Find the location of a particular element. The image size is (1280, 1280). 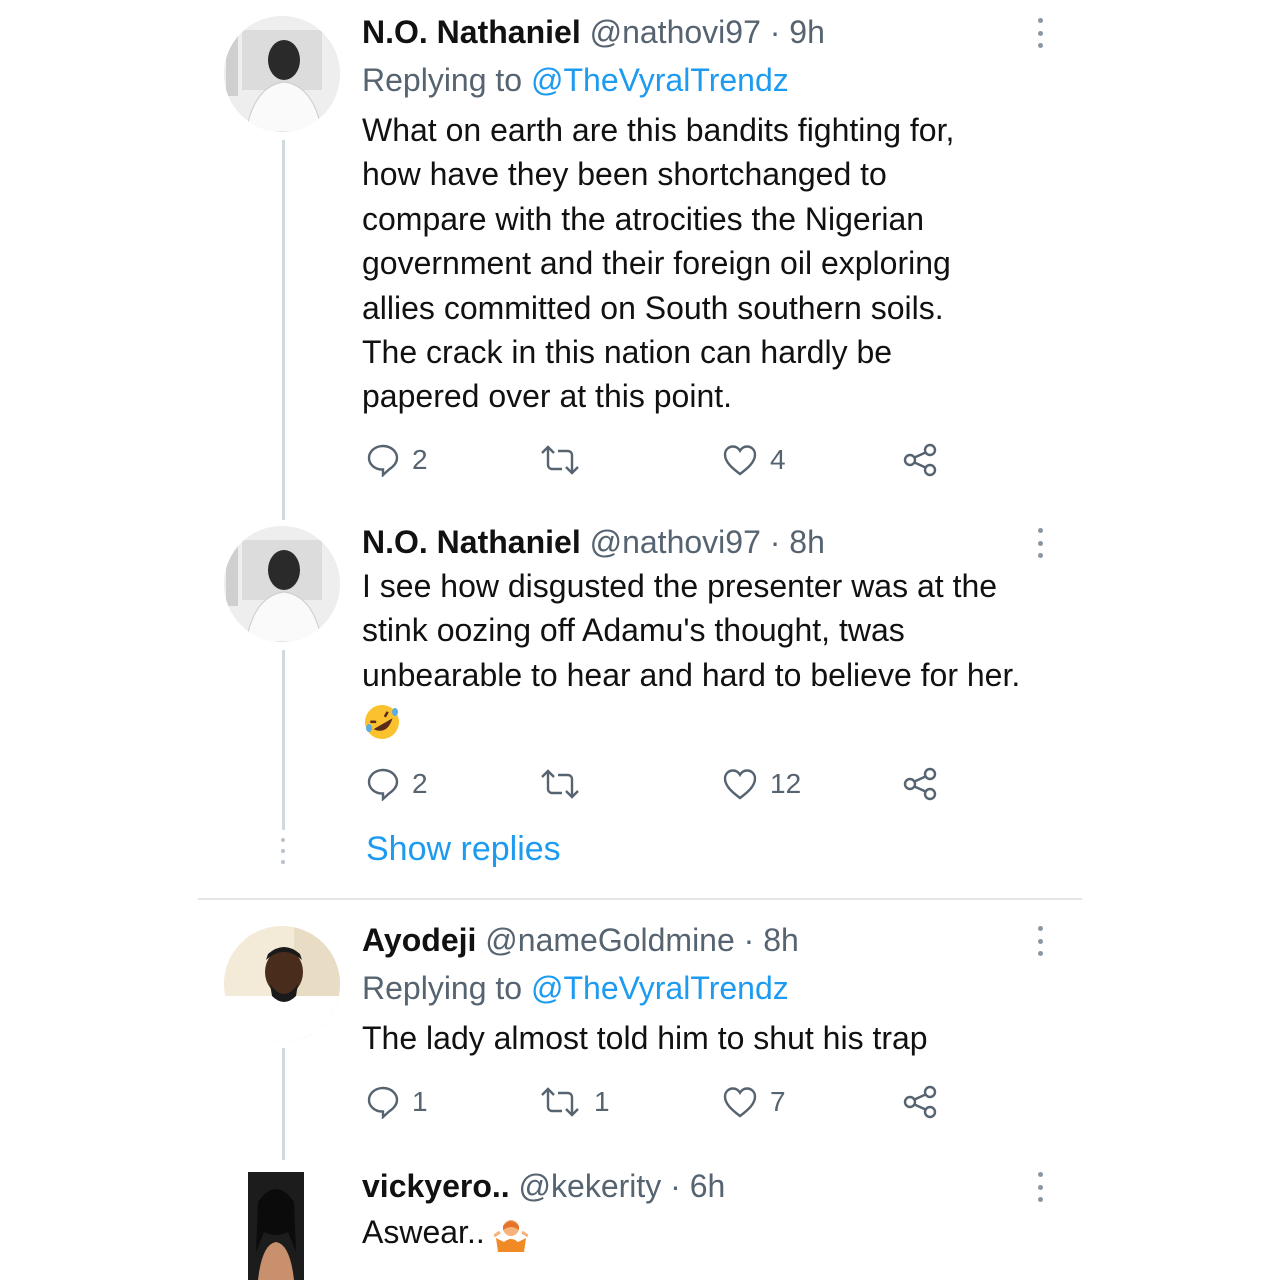

display-name: Ayodeji is located at coordinates (419, 940).